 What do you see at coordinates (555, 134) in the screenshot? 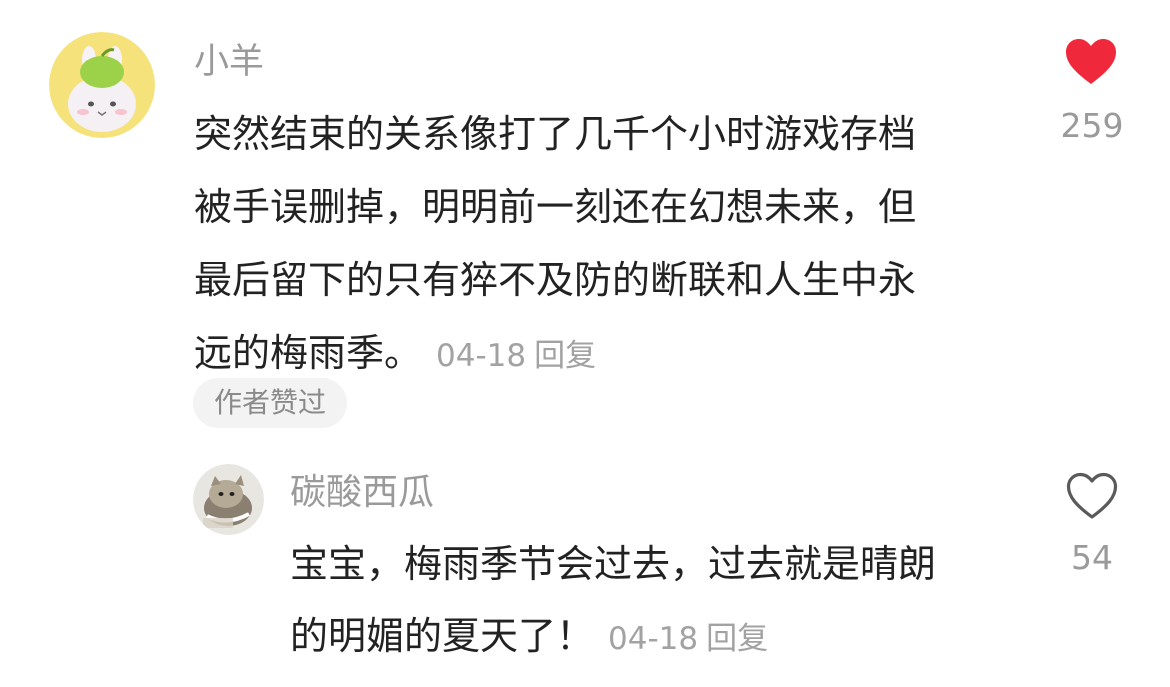
I see `comment-text-line: 突然结束的关系像打了几千个小时游戏存档` at bounding box center [555, 134].